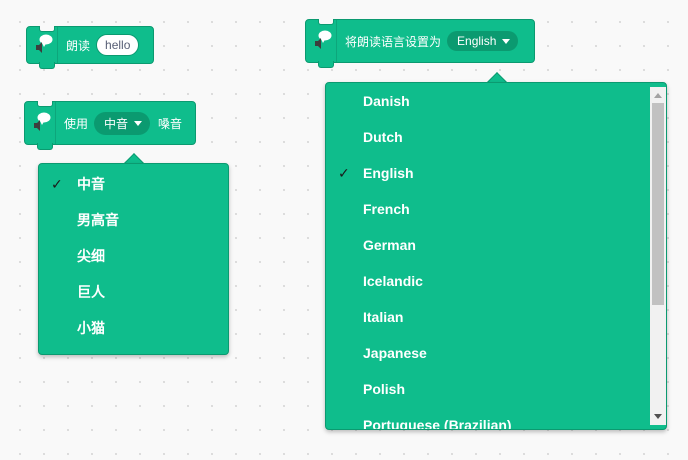 The height and width of the screenshot is (460, 688). Describe the element at coordinates (496, 281) in the screenshot. I see `menu-item: Icelandic` at that location.